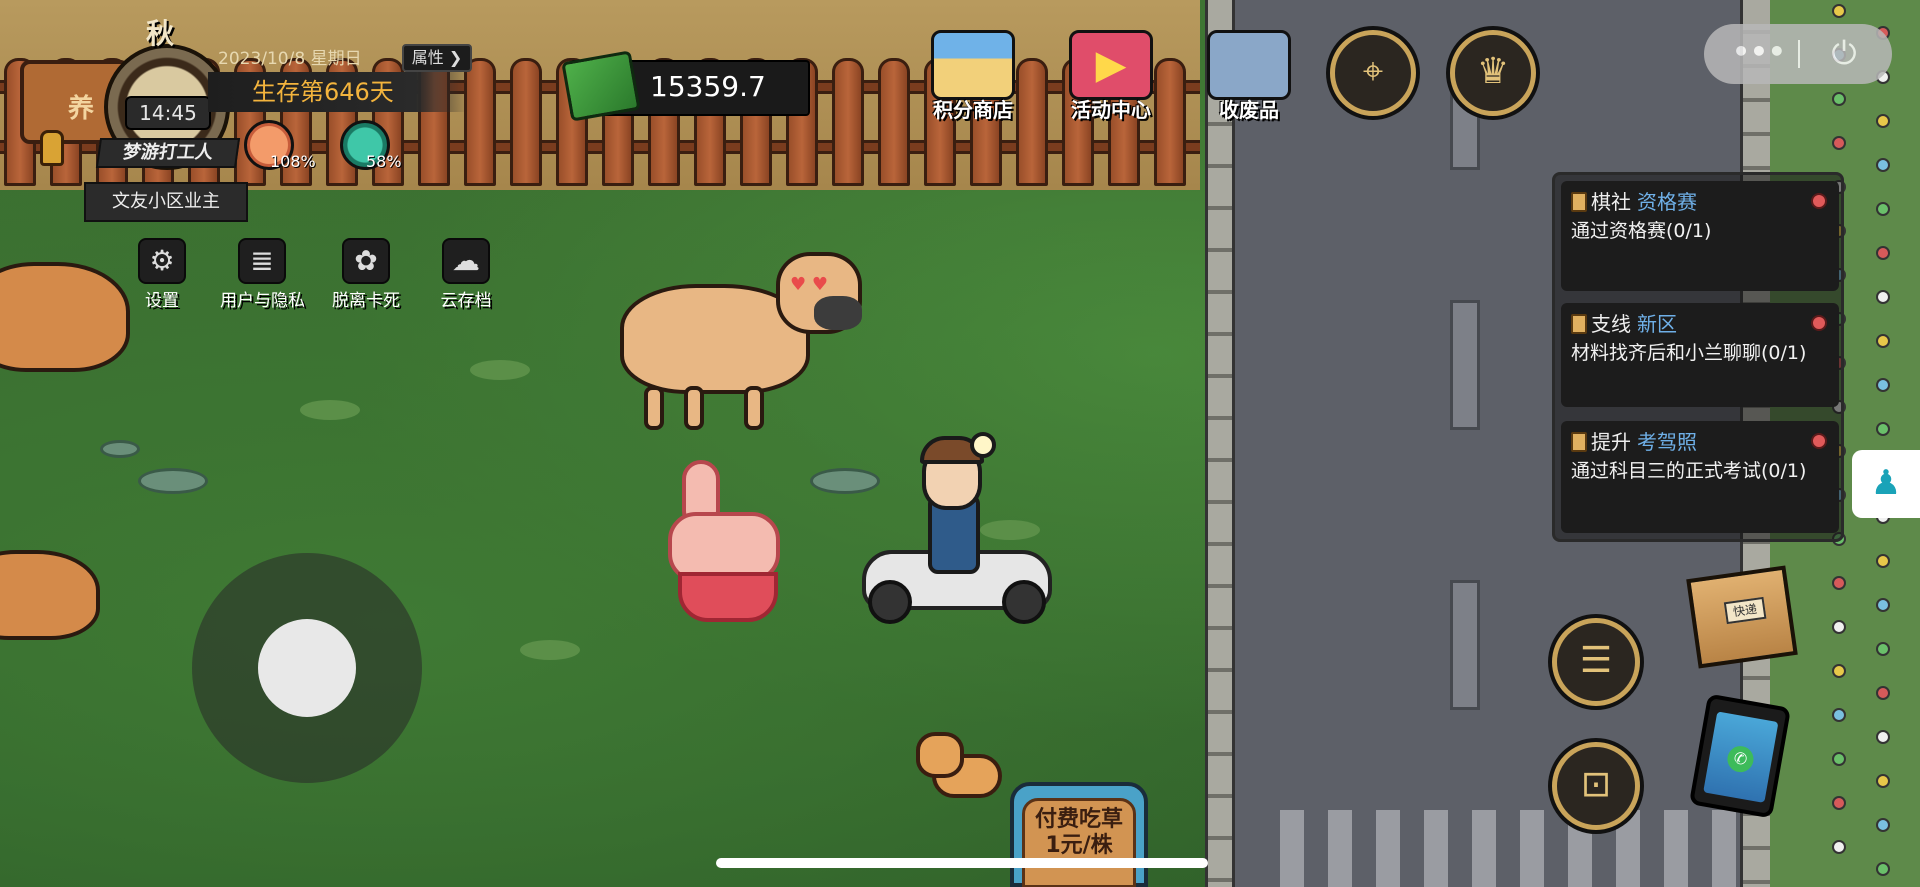 The width and height of the screenshot is (1920, 887). Describe the element at coordinates (1844, 54) in the screenshot. I see `power-icon: ⏻` at that location.